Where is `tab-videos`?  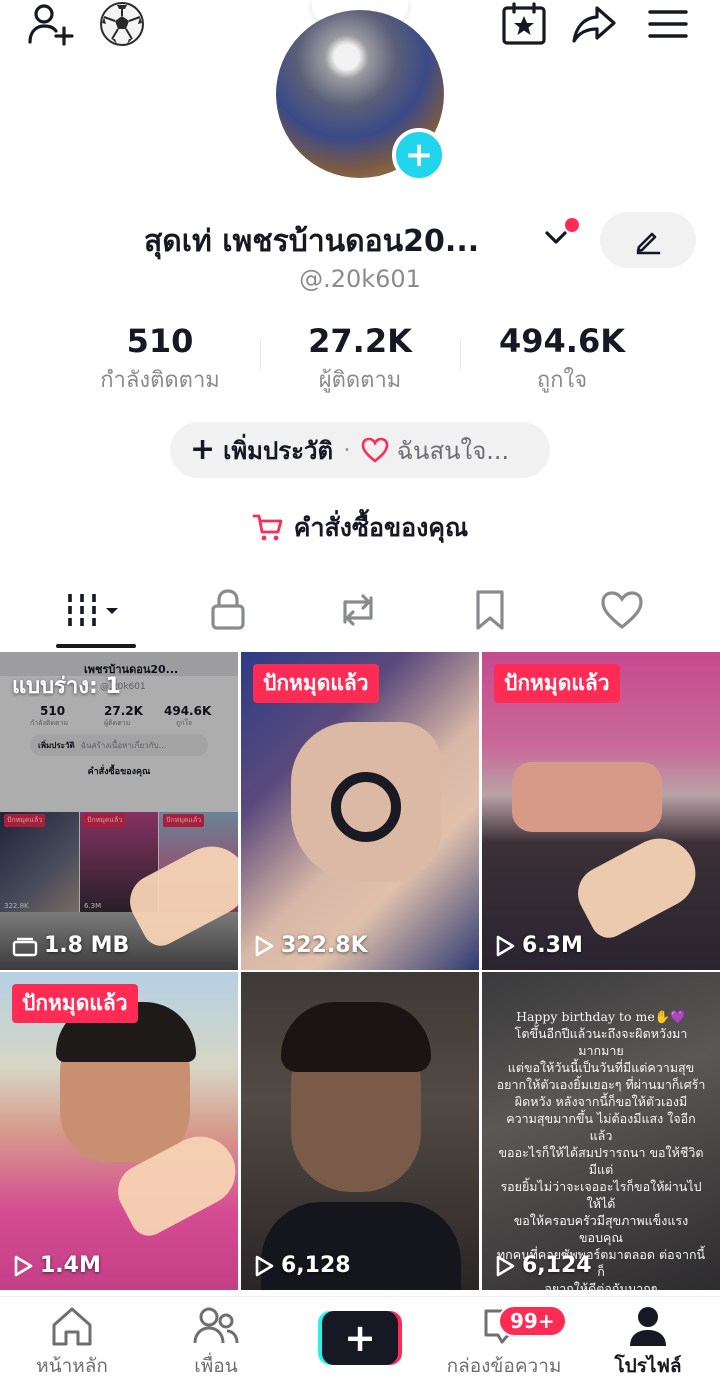
tab-videos is located at coordinates (96, 610).